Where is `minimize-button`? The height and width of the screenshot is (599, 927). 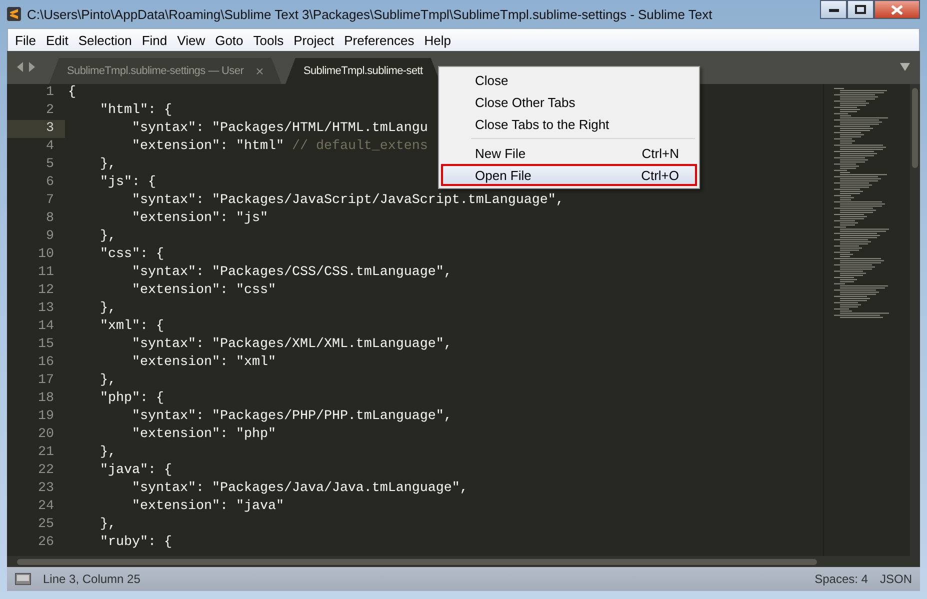
minimize-button is located at coordinates (833, 9).